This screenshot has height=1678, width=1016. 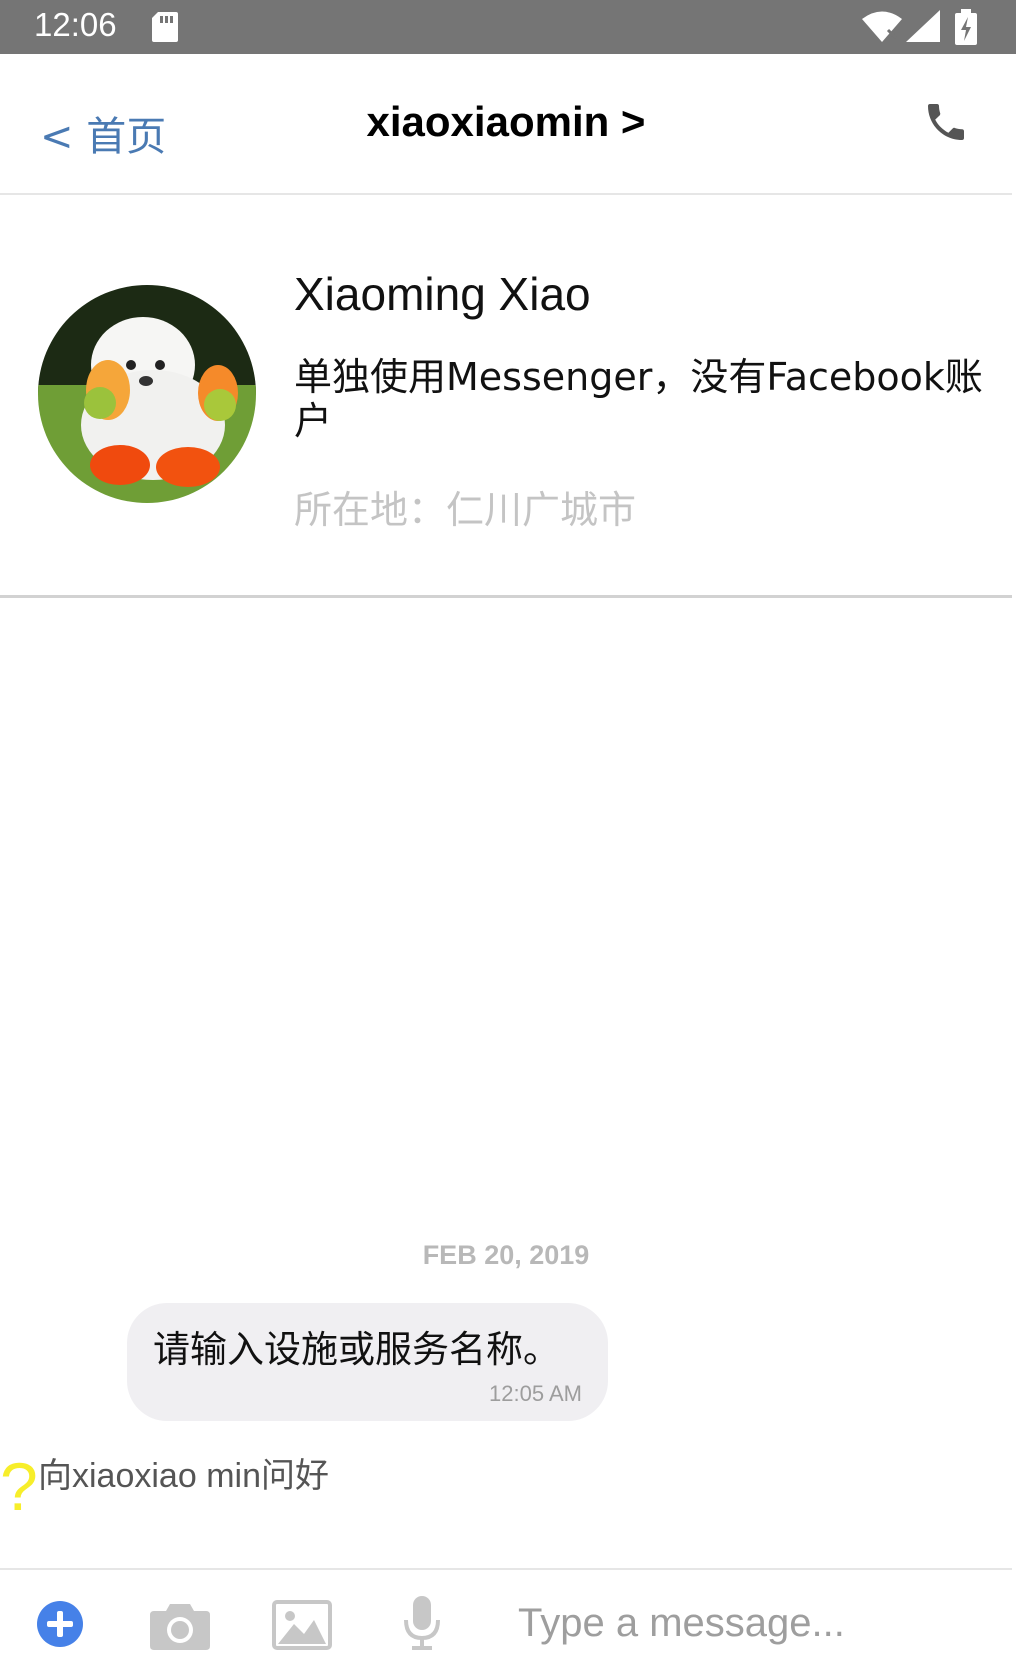 What do you see at coordinates (356, 1349) in the screenshot?
I see `message-text: 请输入设施或服务名称。` at bounding box center [356, 1349].